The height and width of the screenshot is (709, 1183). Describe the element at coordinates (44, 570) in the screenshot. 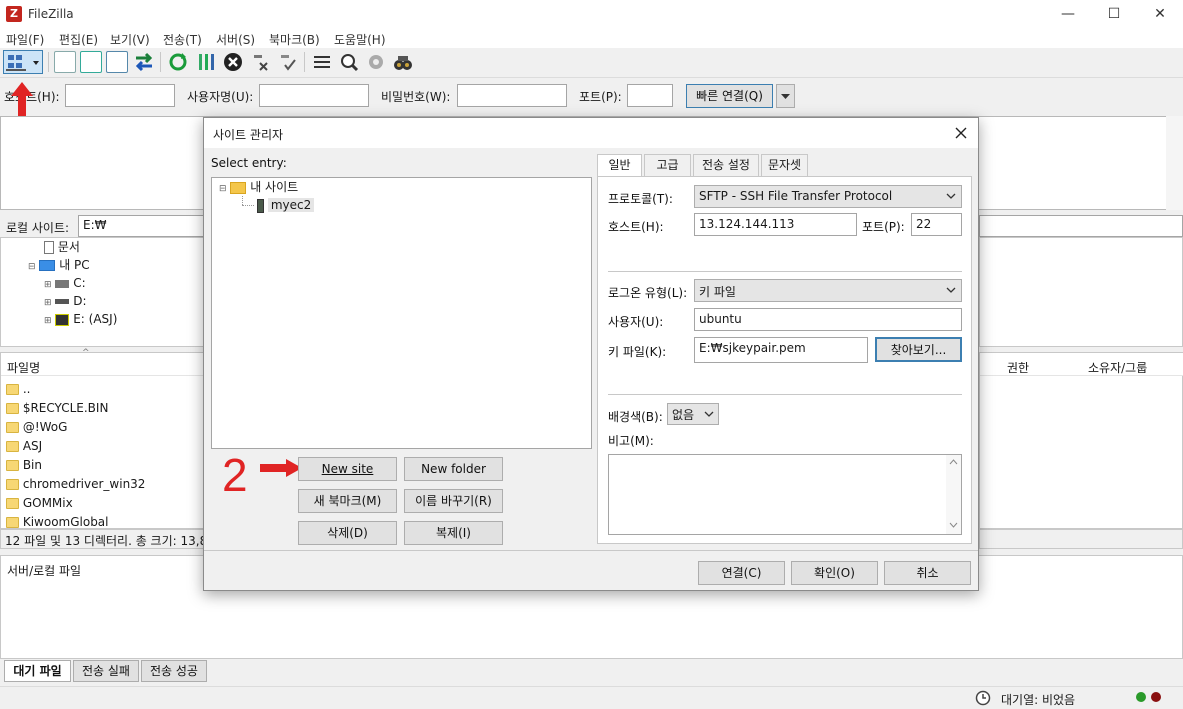

I see `column-server-local-file: 서버/로컬 파일` at that location.